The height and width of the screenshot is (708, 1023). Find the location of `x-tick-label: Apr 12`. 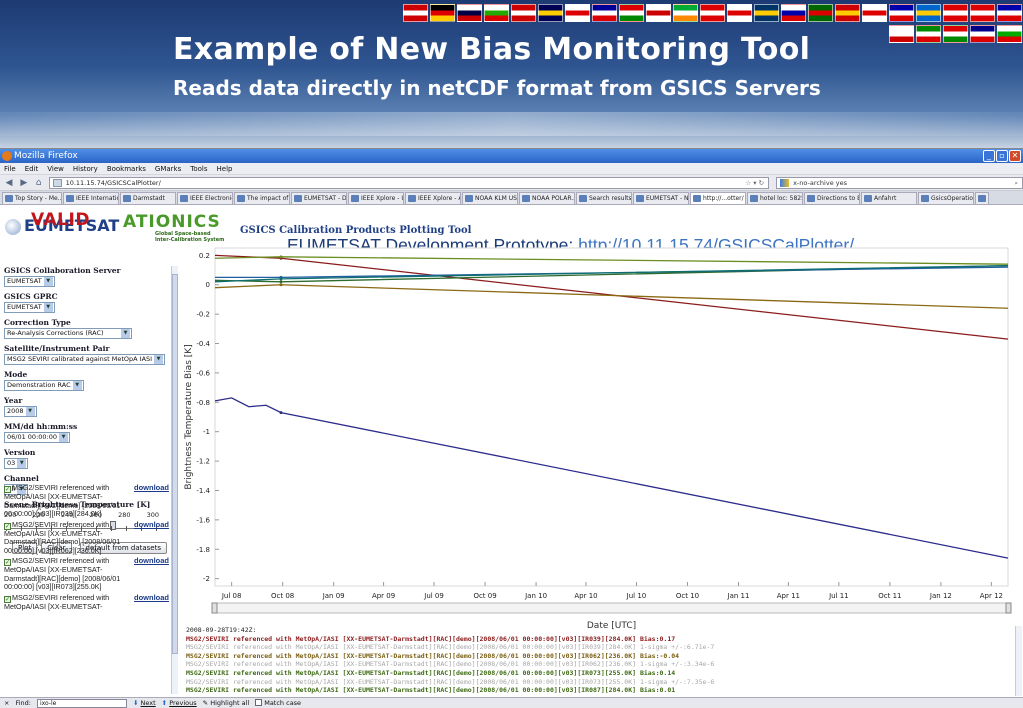

x-tick-label: Apr 12 is located at coordinates (991, 596).